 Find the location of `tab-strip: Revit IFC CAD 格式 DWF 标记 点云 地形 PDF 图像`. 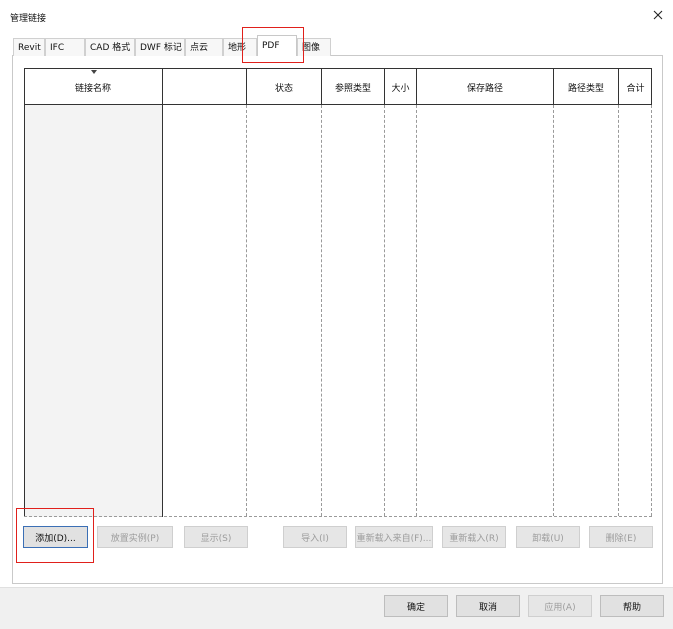

tab-strip: Revit IFC CAD 格式 DWF 标记 点云 地形 PDF 图像 is located at coordinates (338, 45).